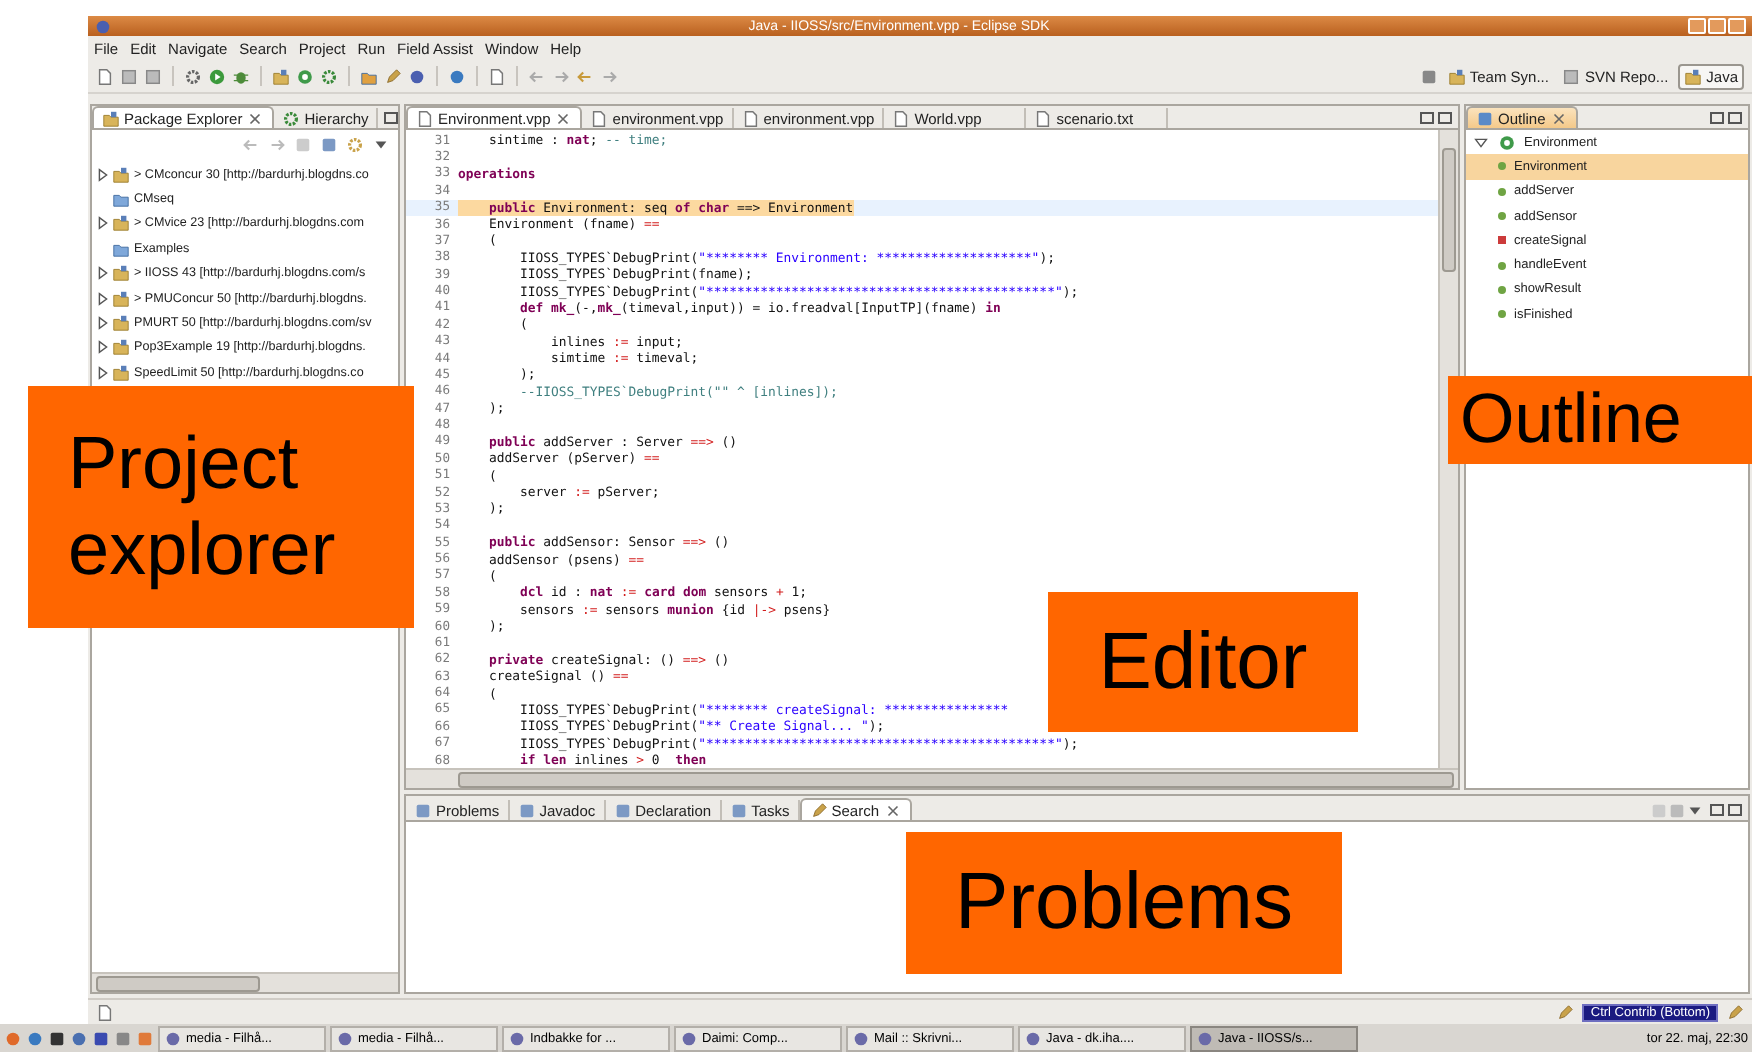 The width and height of the screenshot is (1752, 1052). I want to click on close-button, so click(1737, 26).